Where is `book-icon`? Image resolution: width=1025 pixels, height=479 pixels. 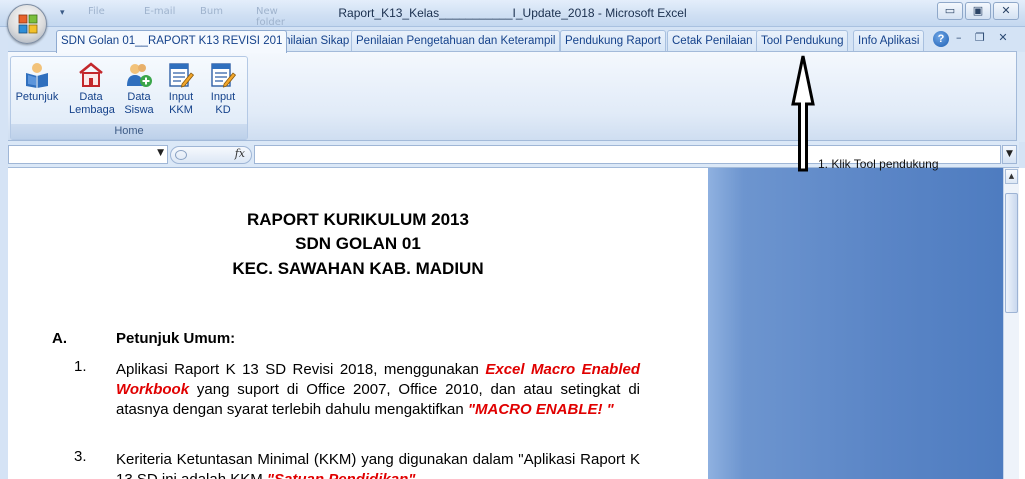 book-icon is located at coordinates (37, 75).